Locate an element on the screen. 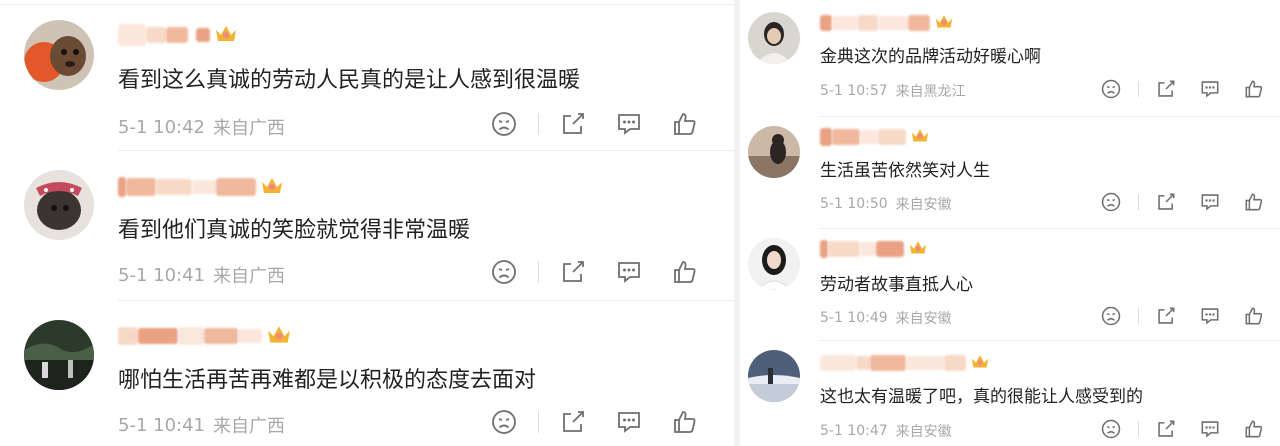 The height and width of the screenshot is (446, 1280). comment-text: 看到他们真诚的笑脸就觉得非常温暖 is located at coordinates (294, 230).